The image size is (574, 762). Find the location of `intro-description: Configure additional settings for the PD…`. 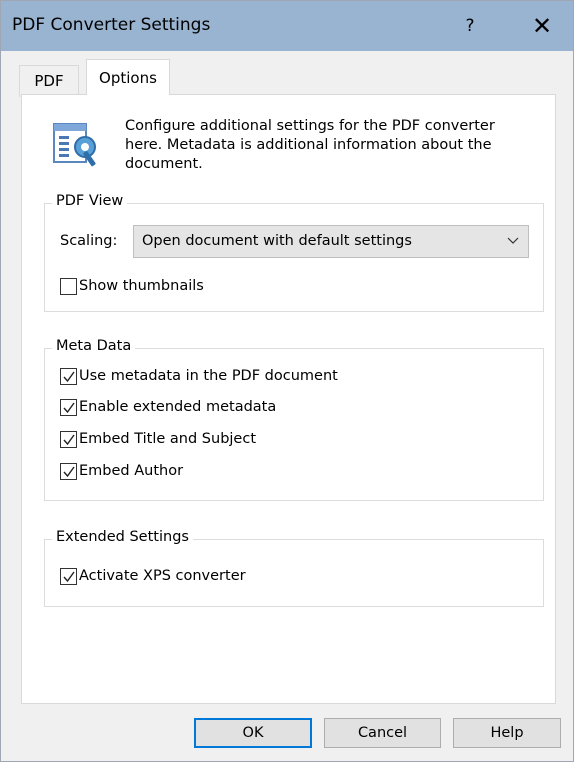

intro-description: Configure additional settings for the PD… is located at coordinates (310, 145).